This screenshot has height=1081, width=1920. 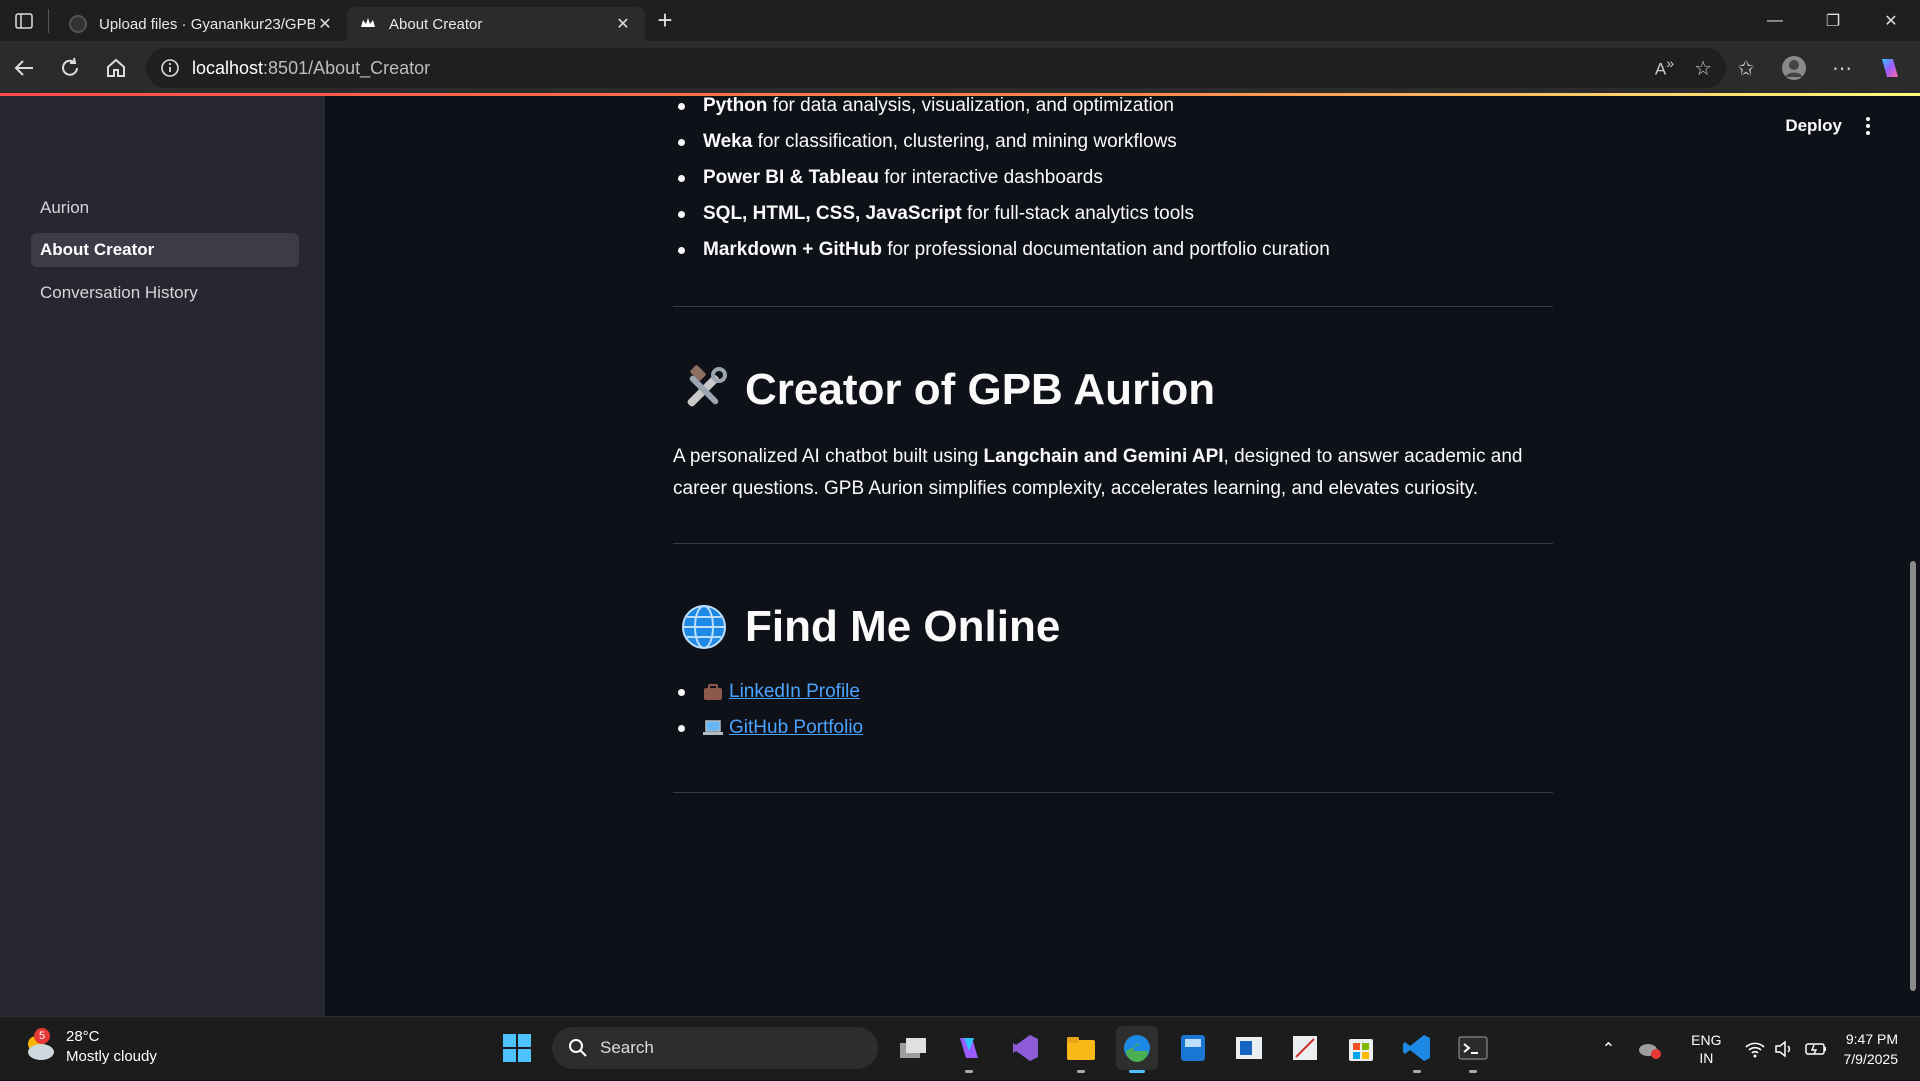 What do you see at coordinates (707, 386) in the screenshot?
I see `hammer-wrench-icon` at bounding box center [707, 386].